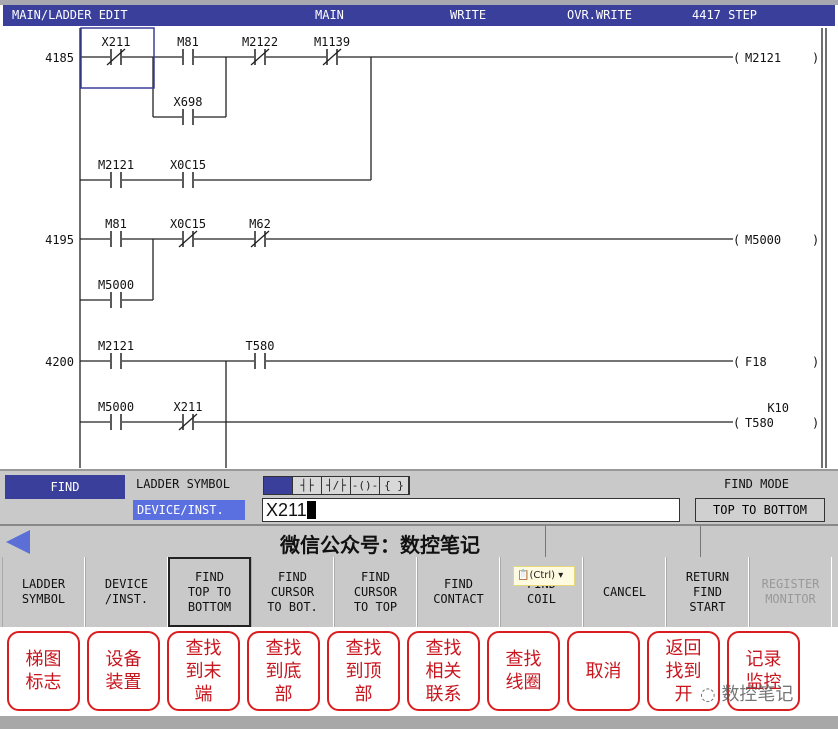 The height and width of the screenshot is (729, 838). Describe the element at coordinates (471, 510) in the screenshot. I see `device-search-input: X211` at that location.